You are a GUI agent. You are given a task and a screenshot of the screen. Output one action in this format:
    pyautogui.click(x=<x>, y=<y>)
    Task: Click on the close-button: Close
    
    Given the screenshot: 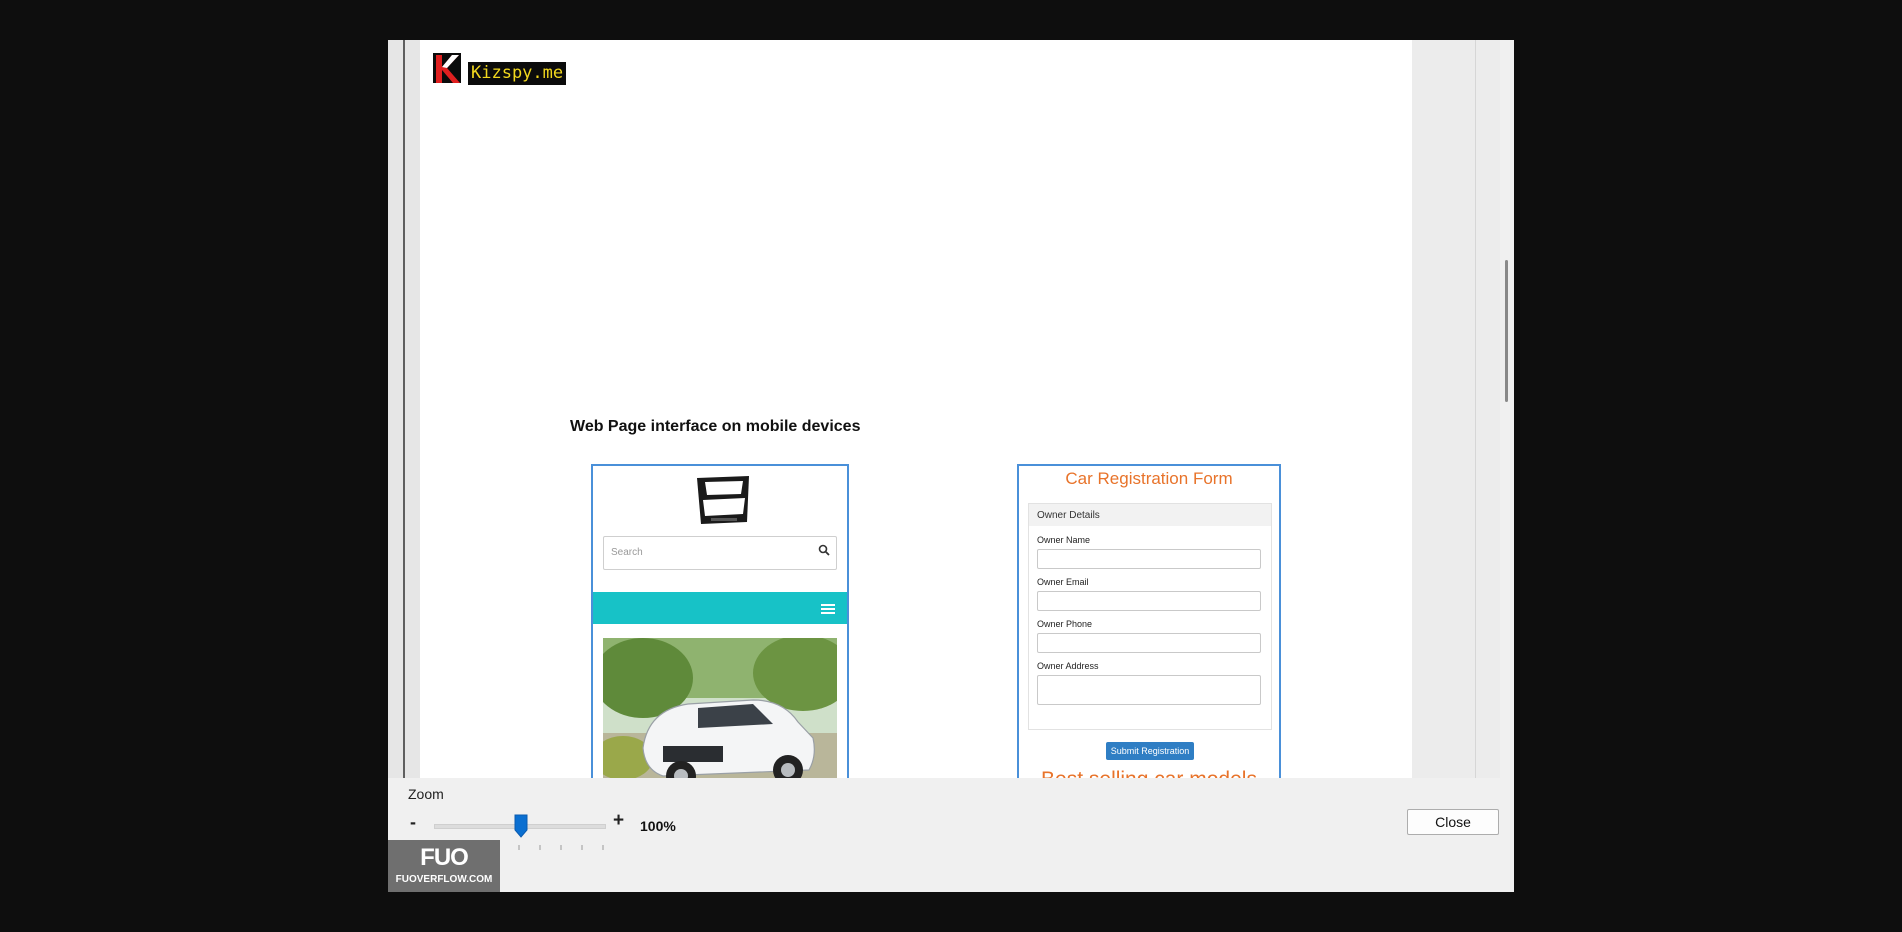 What is the action you would take?
    pyautogui.click(x=1453, y=822)
    